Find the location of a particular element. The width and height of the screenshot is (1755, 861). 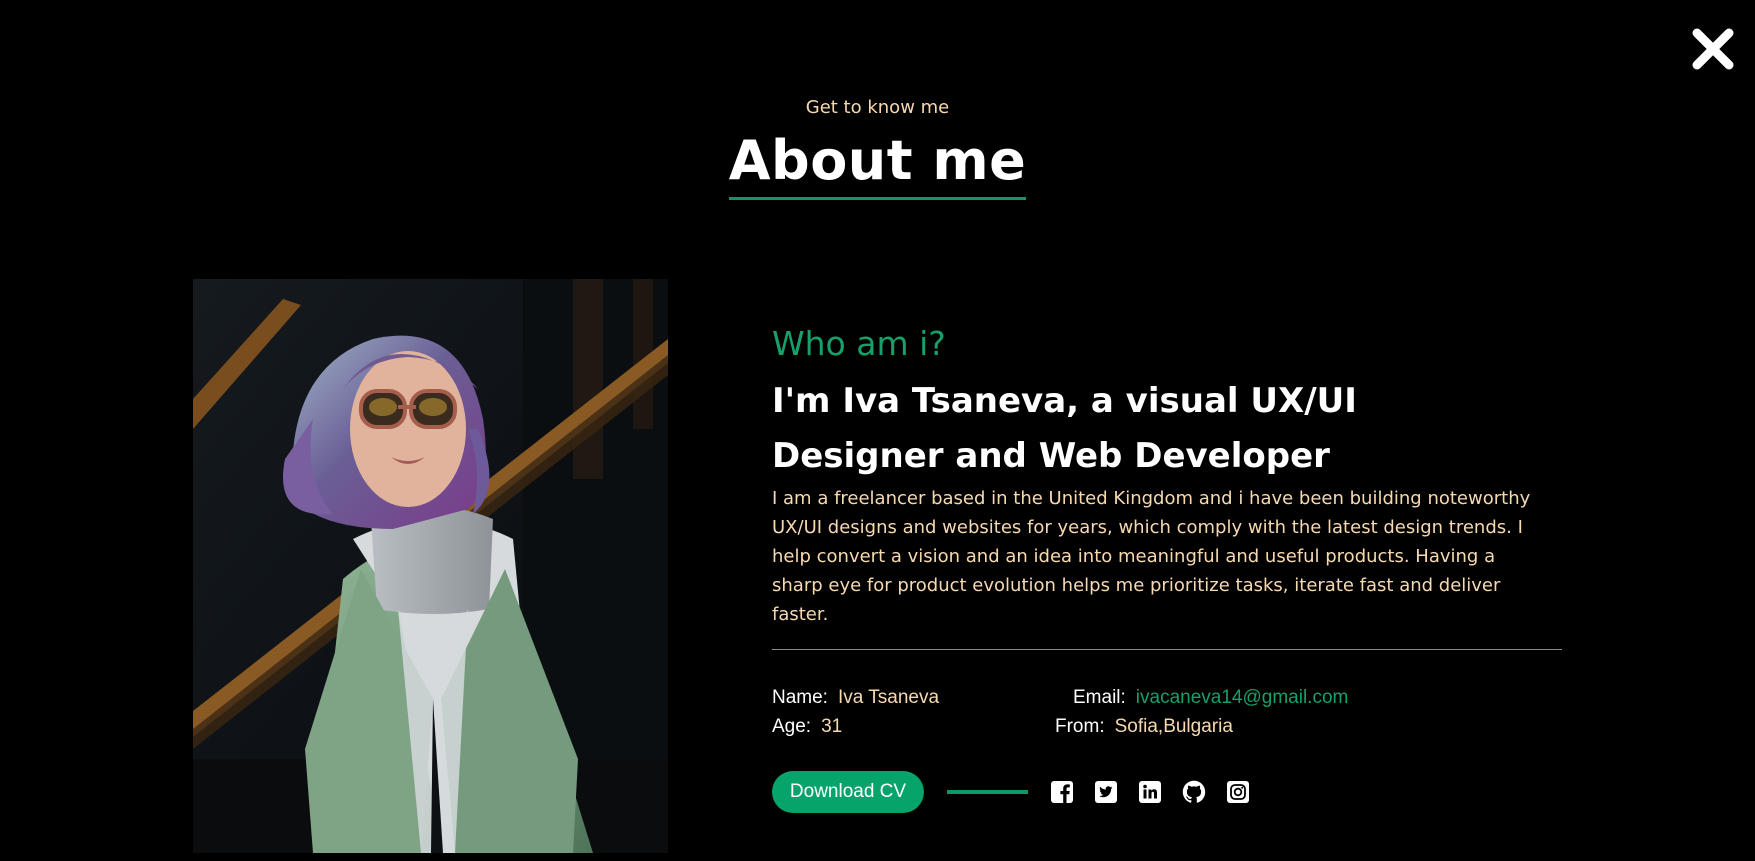

bio-line: faster. is located at coordinates (800, 614).